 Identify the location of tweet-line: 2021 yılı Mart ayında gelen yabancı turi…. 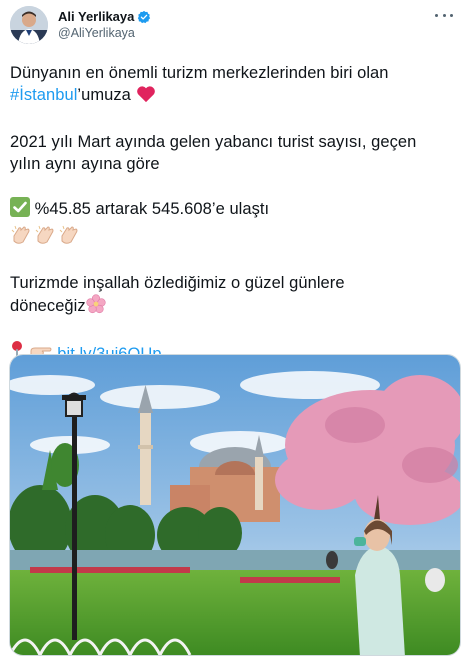
(213, 142).